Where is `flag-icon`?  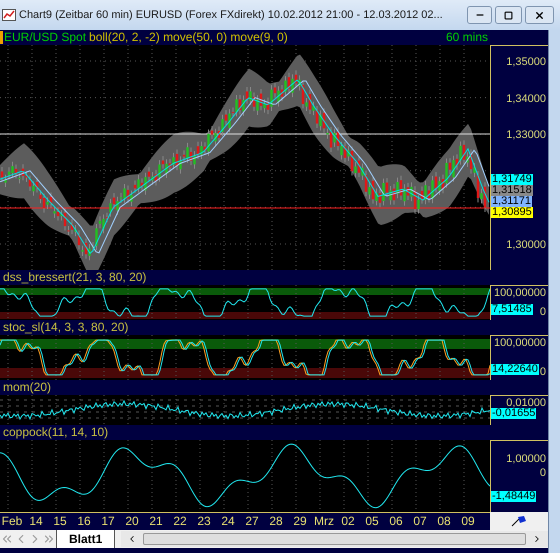 flag-icon is located at coordinates (519, 521).